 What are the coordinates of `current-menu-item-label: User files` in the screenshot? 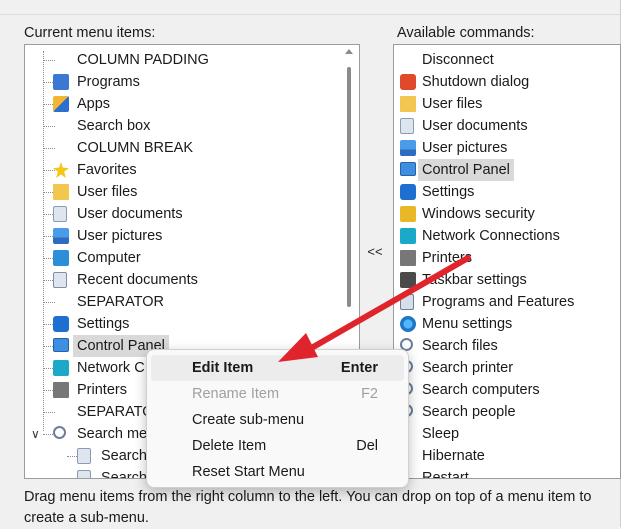 It's located at (107, 192).